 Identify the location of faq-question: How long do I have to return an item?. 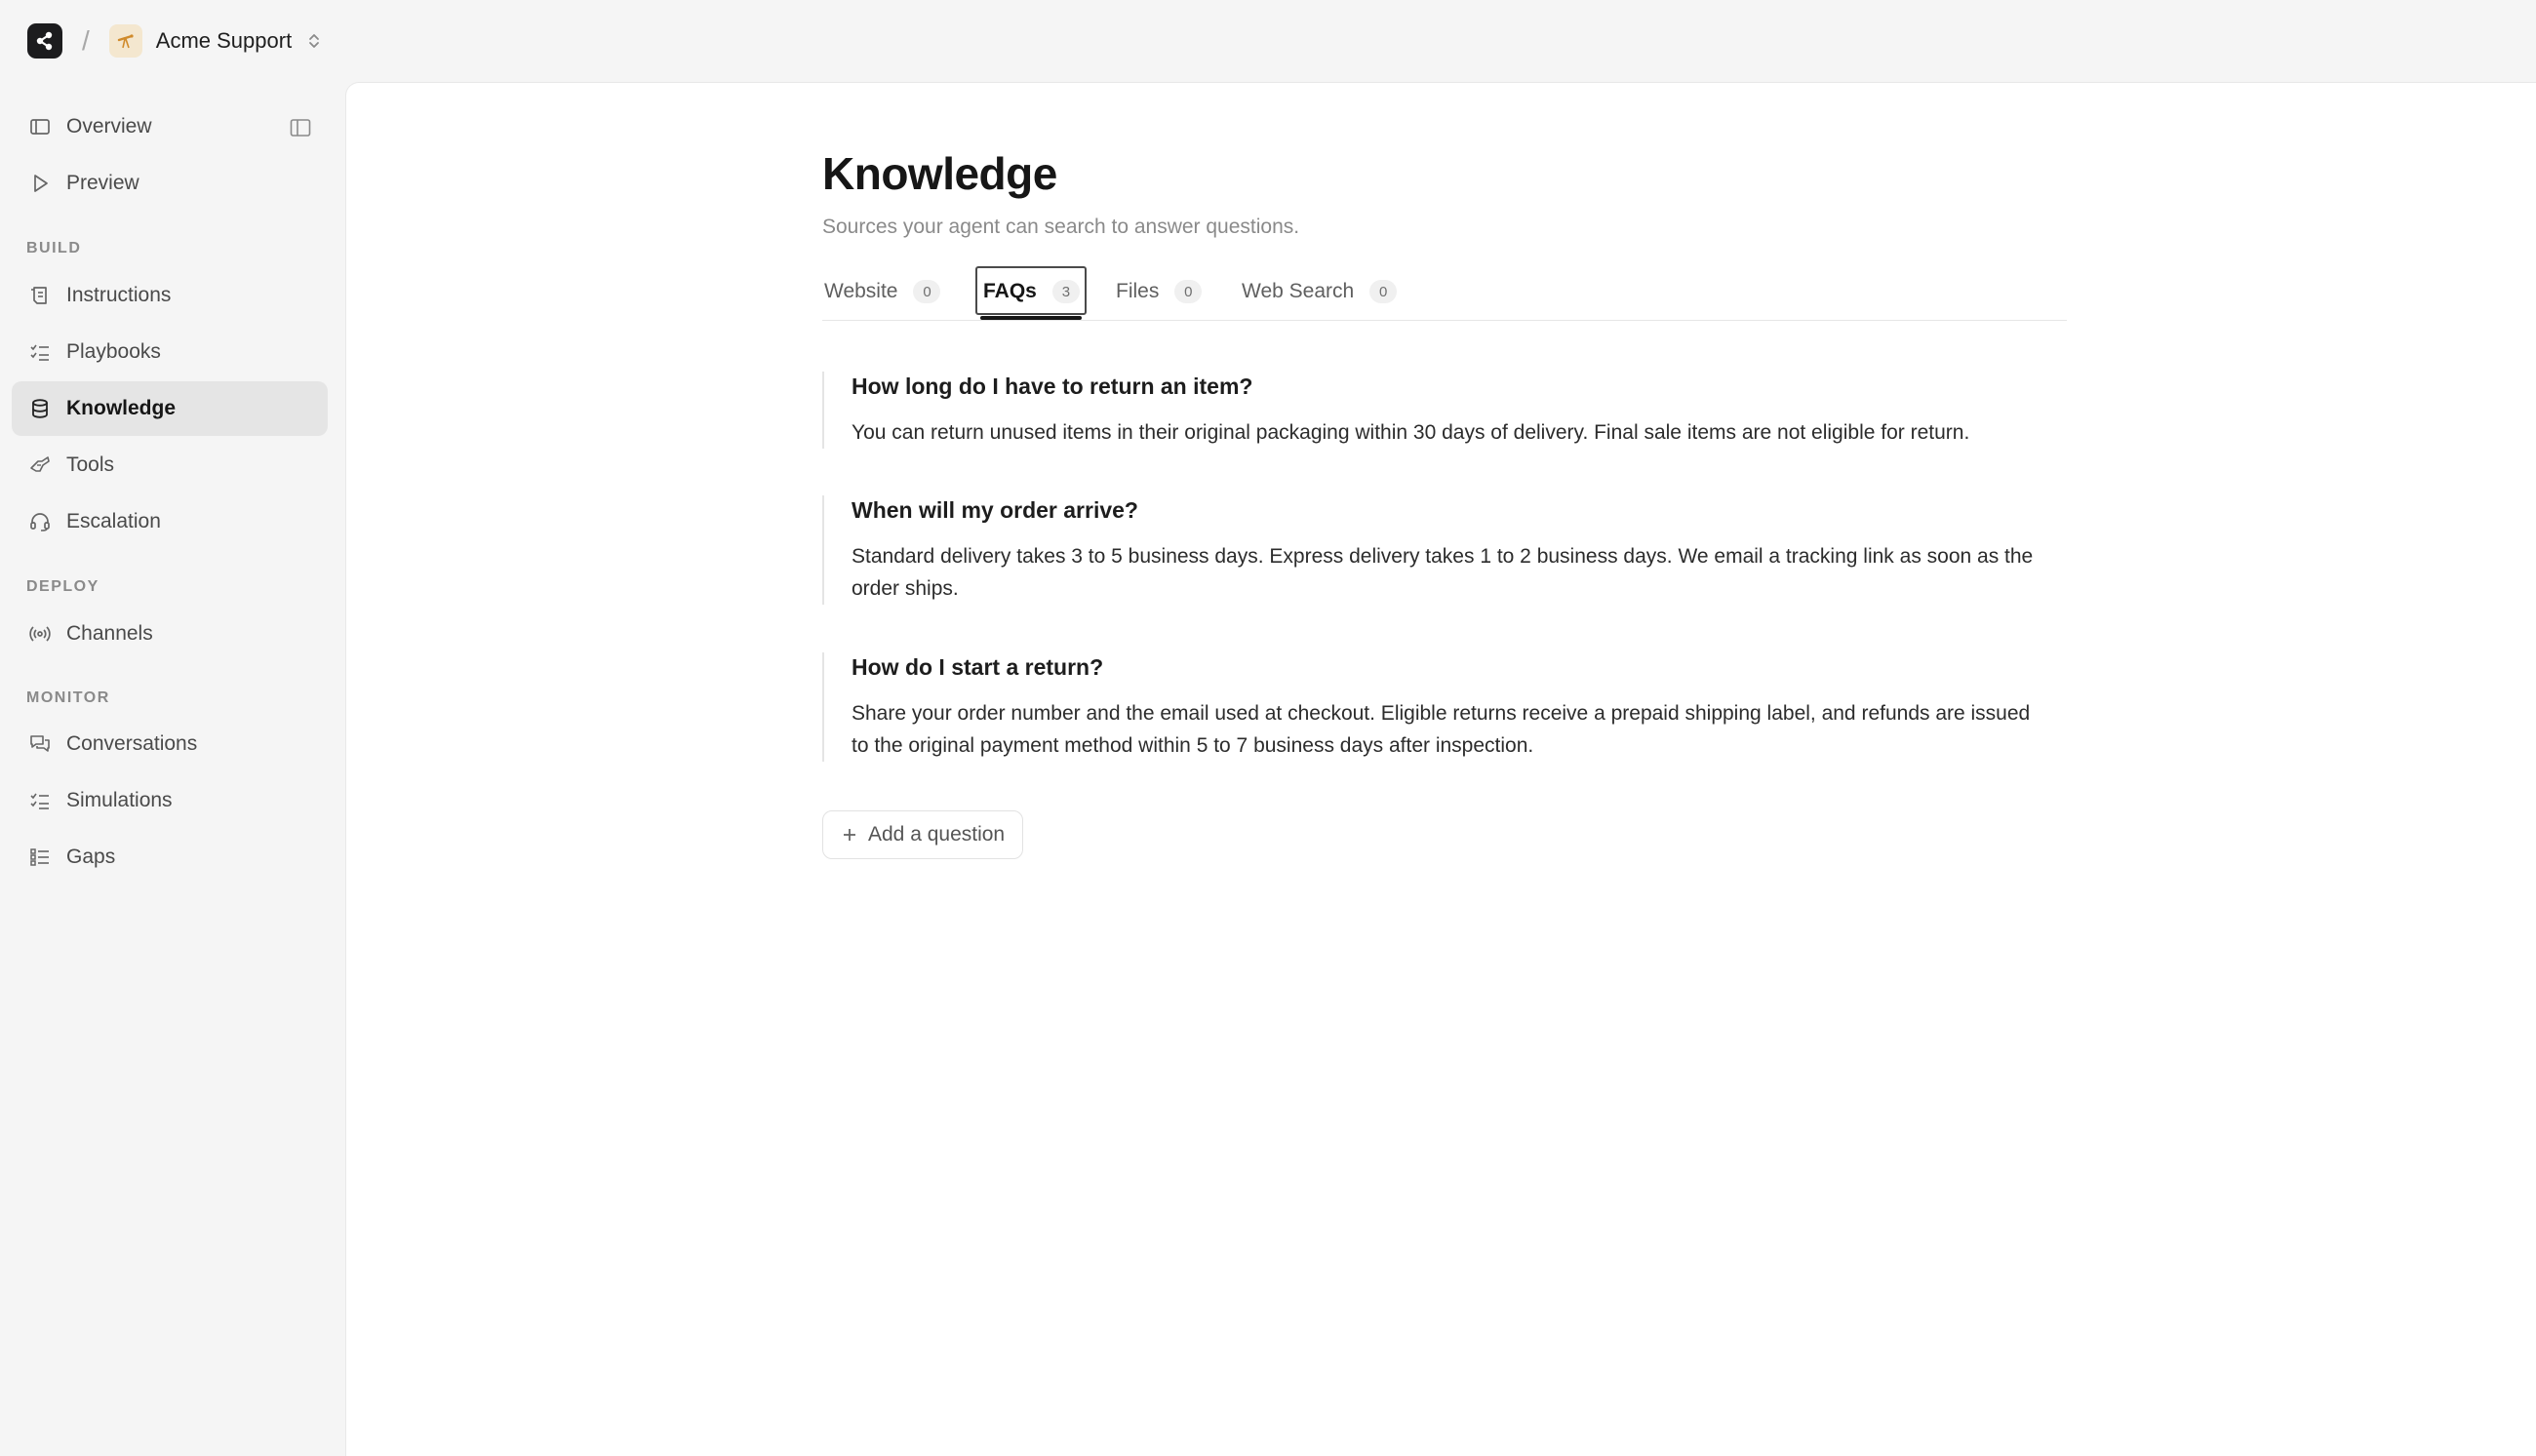
(1052, 386).